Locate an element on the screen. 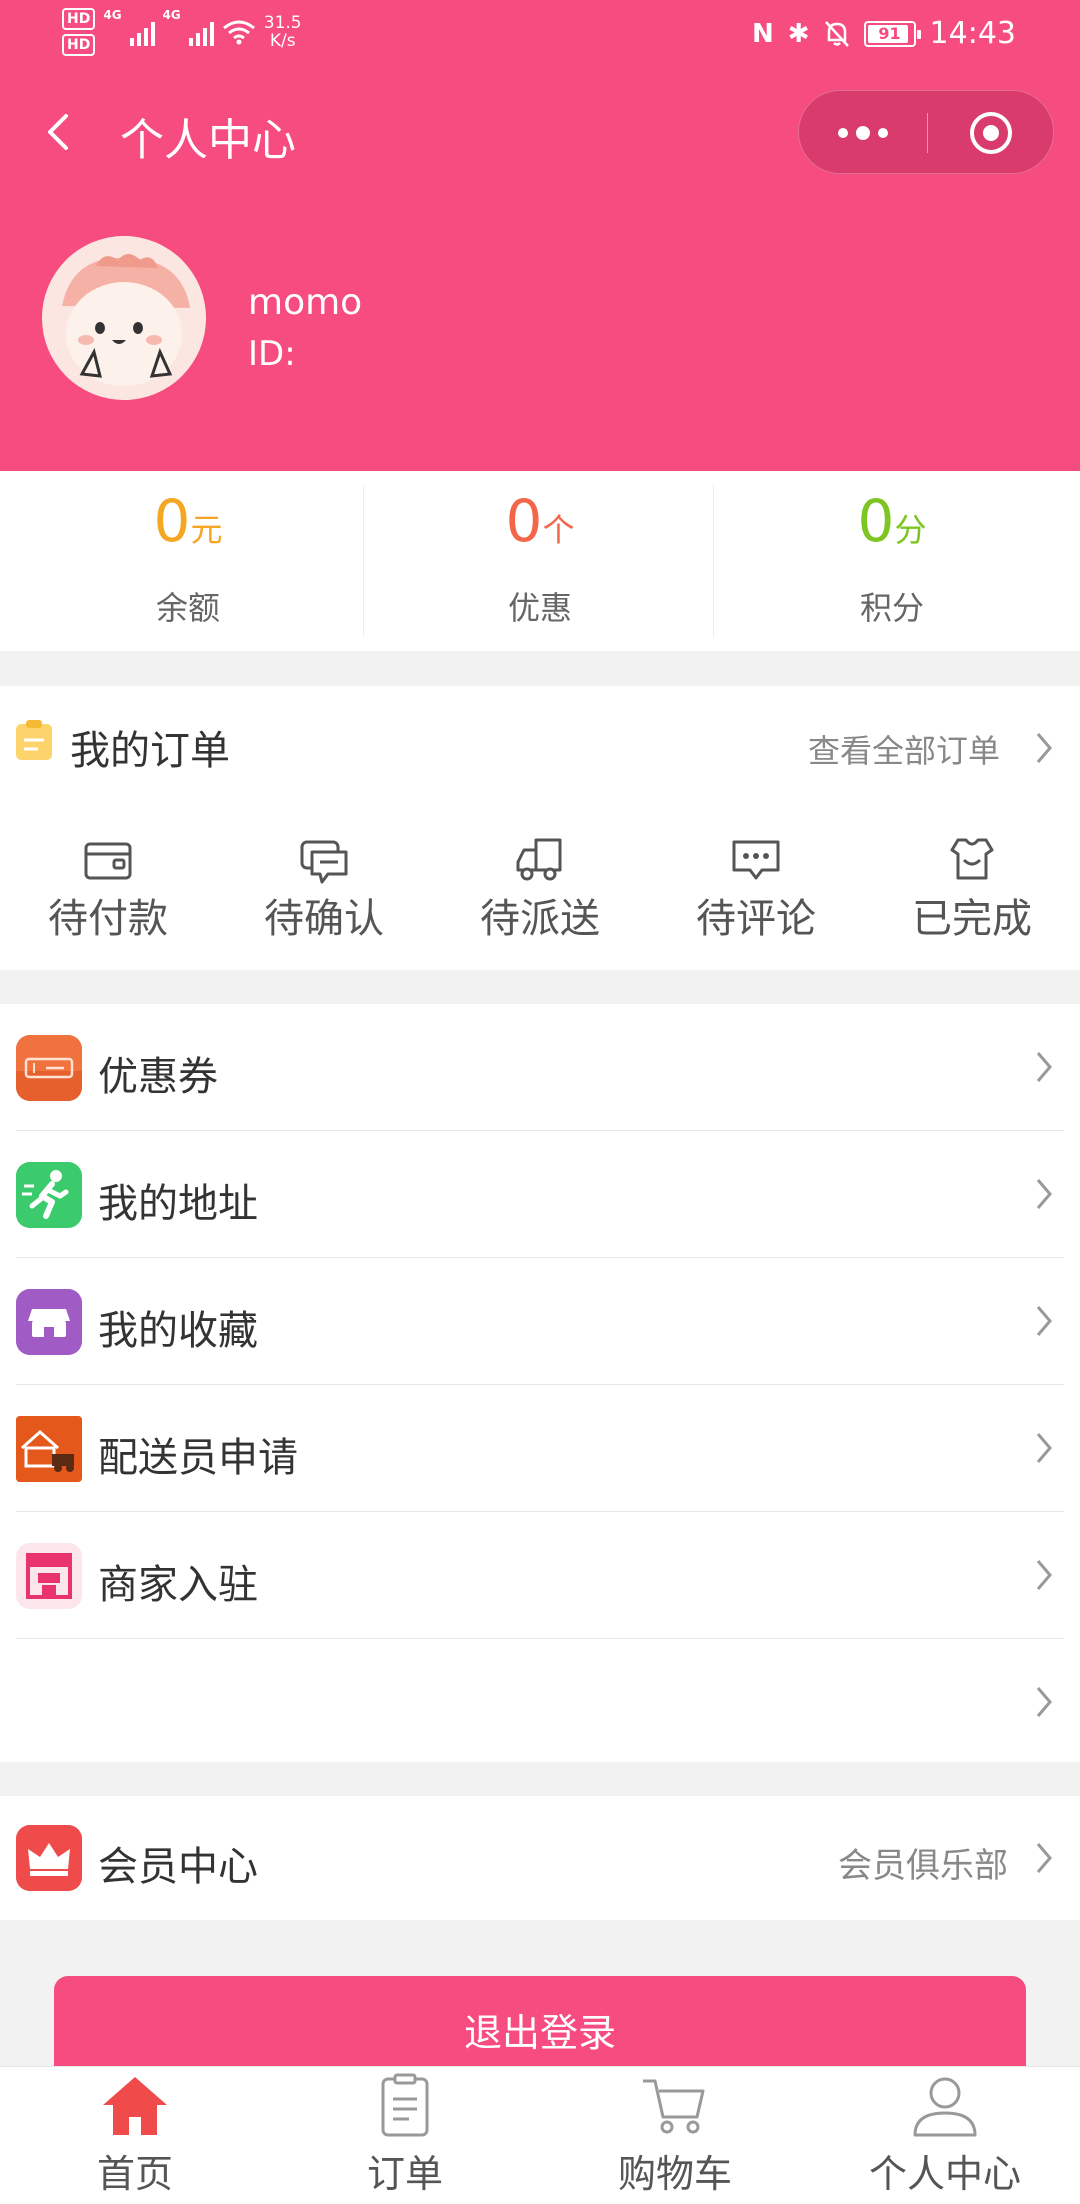 The image size is (1080, 2204). home-icon is located at coordinates (135, 2106).